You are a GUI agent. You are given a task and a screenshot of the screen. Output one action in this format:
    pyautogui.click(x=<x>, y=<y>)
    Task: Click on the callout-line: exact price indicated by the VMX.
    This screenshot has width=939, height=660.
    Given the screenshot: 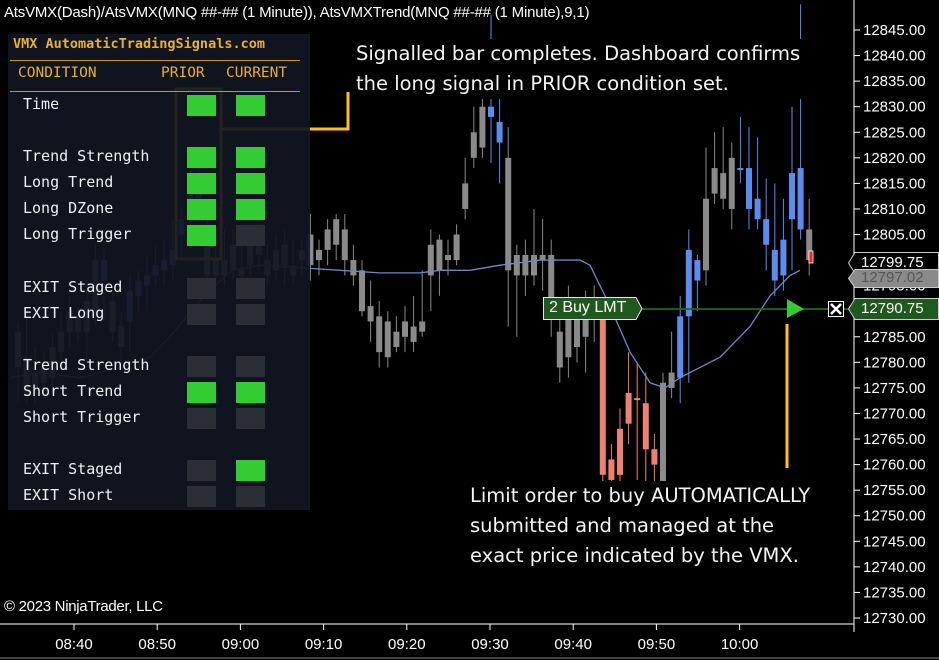 What is the action you would take?
    pyautogui.click(x=634, y=555)
    